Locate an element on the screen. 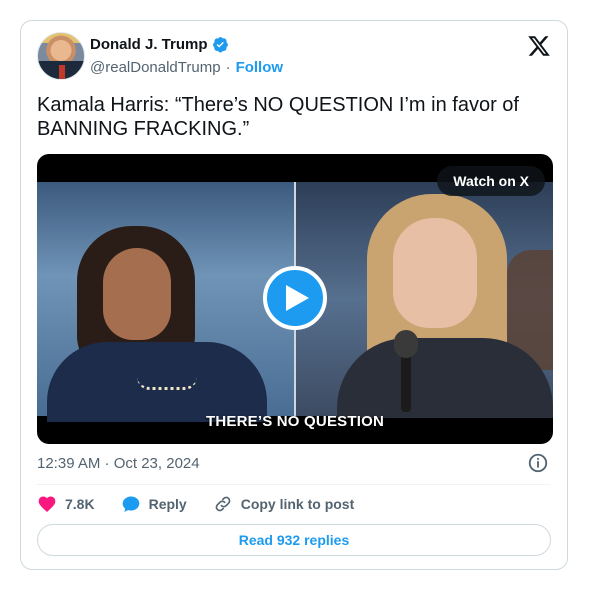 The image size is (590, 592). reply-label: Reply is located at coordinates (167, 504).